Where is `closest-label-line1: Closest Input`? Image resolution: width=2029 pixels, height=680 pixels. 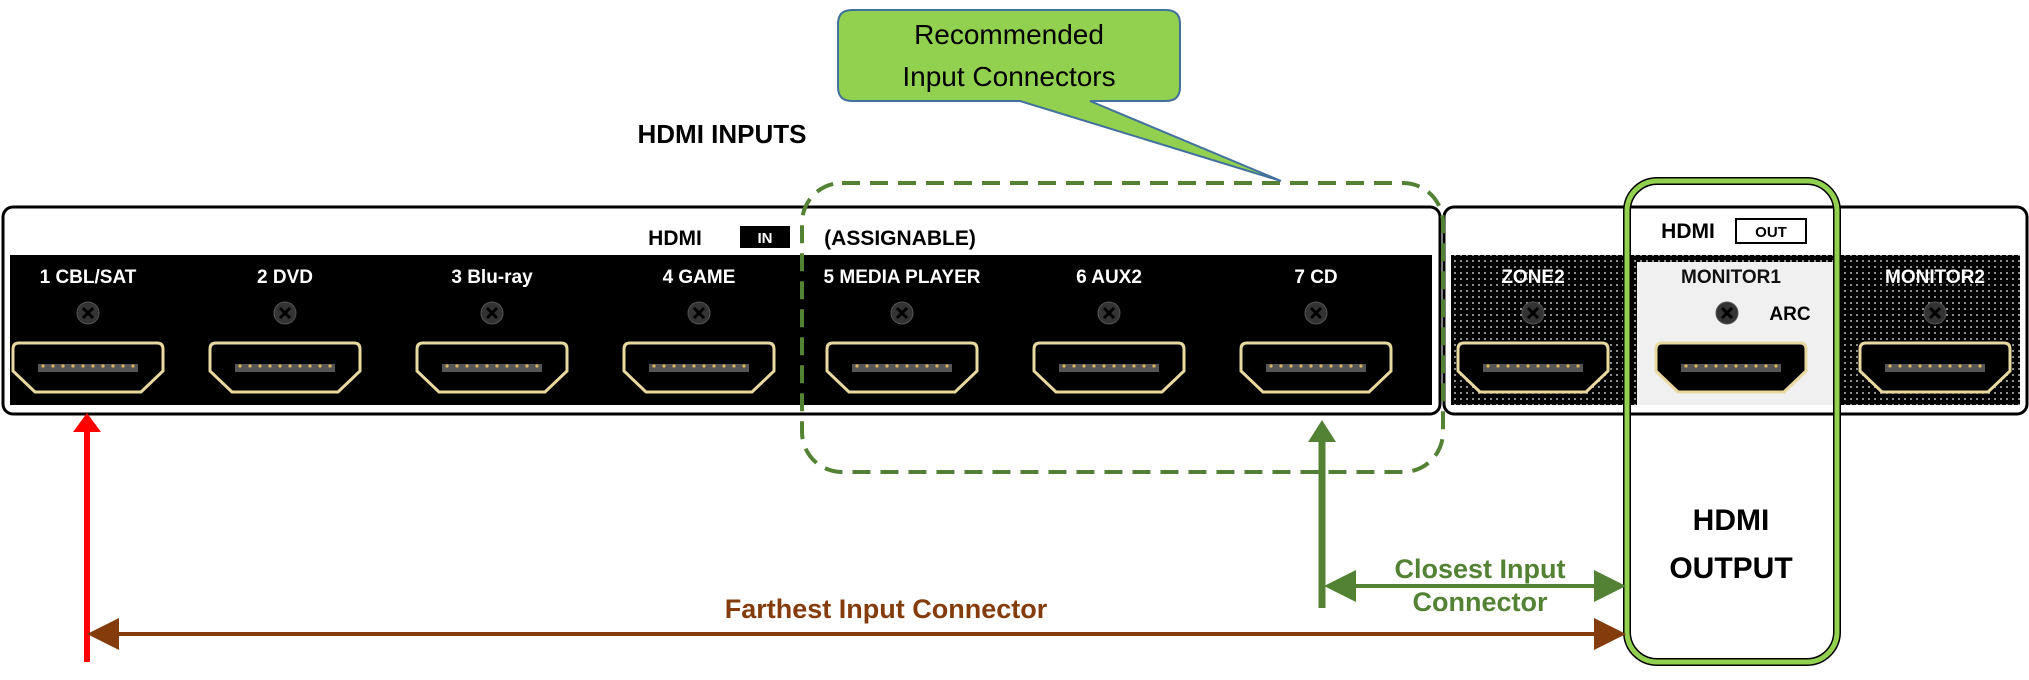
closest-label-line1: Closest Input is located at coordinates (1479, 569).